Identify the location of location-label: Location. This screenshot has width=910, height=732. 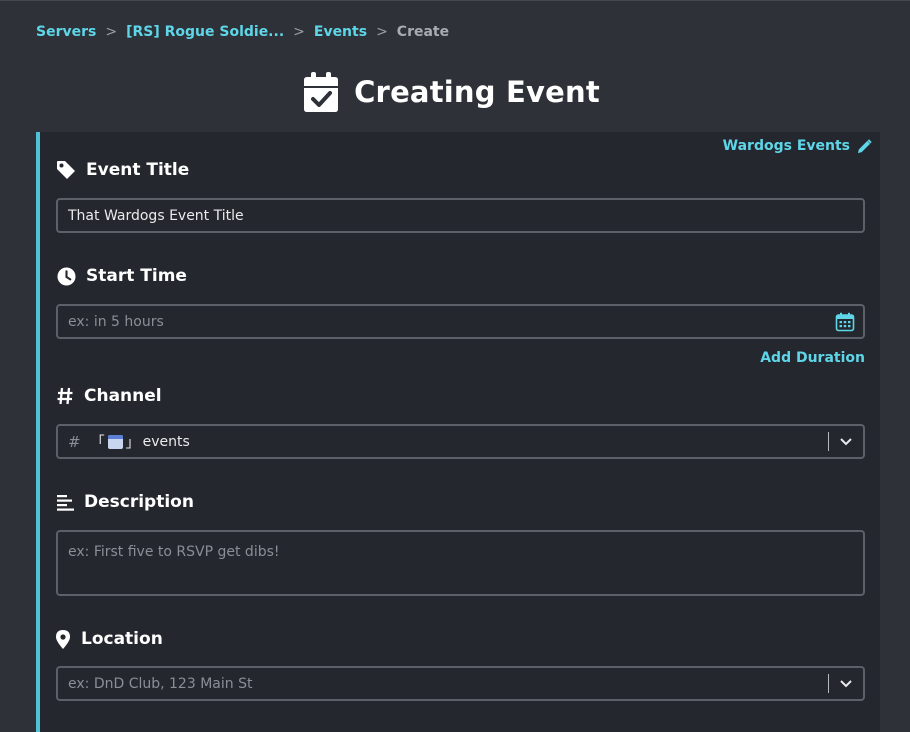
(109, 639).